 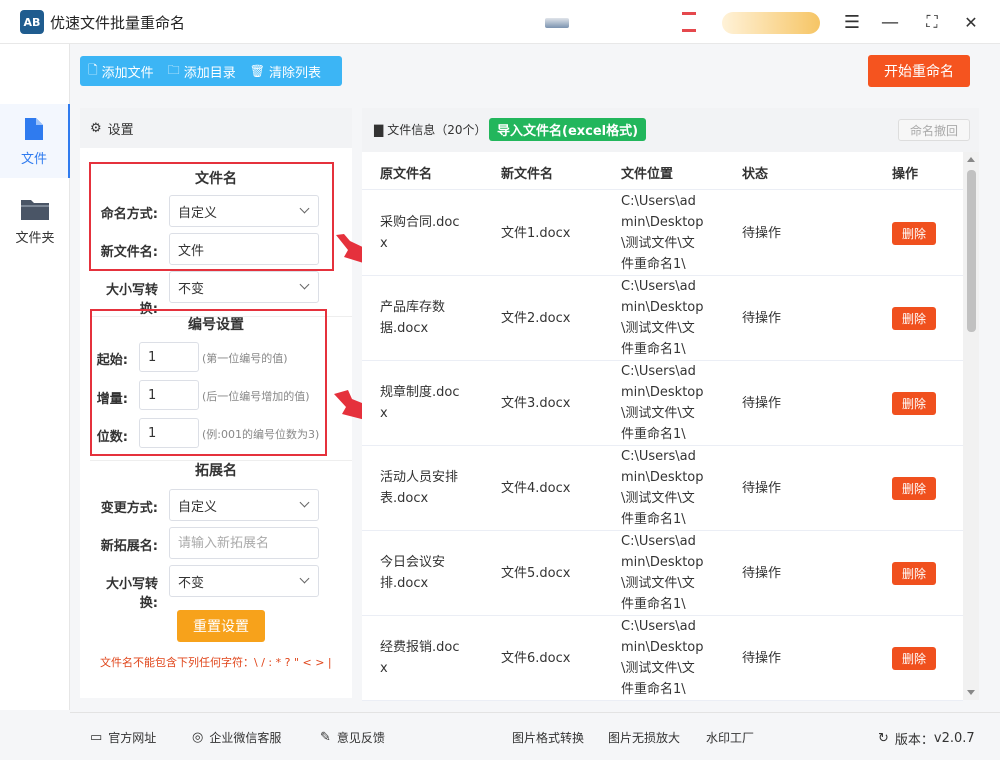 I want to click on ext-method-label: 变更方式:, so click(x=129, y=508).